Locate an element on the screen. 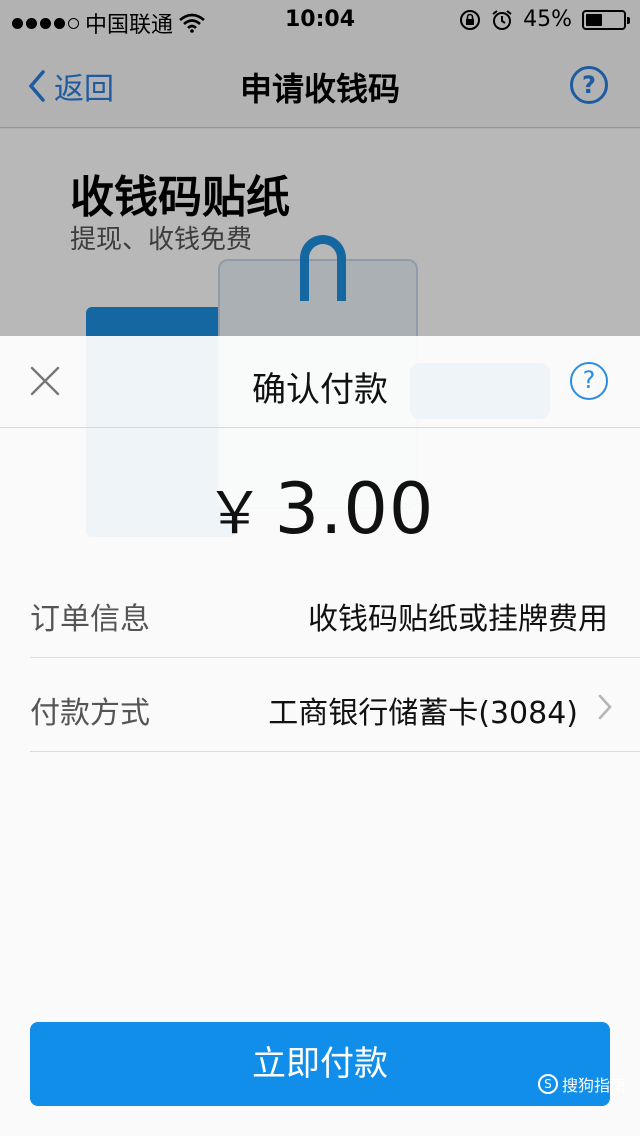 The width and height of the screenshot is (640, 1136). order-info-label: 订单信息 is located at coordinates (90, 619).